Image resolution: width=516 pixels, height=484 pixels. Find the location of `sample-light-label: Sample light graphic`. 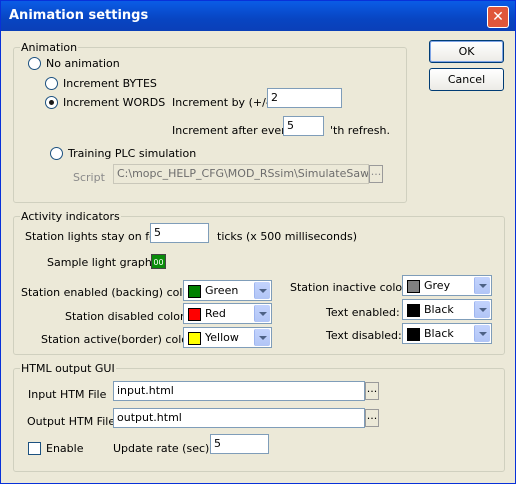

sample-light-label: Sample light graphic is located at coordinates (104, 262).